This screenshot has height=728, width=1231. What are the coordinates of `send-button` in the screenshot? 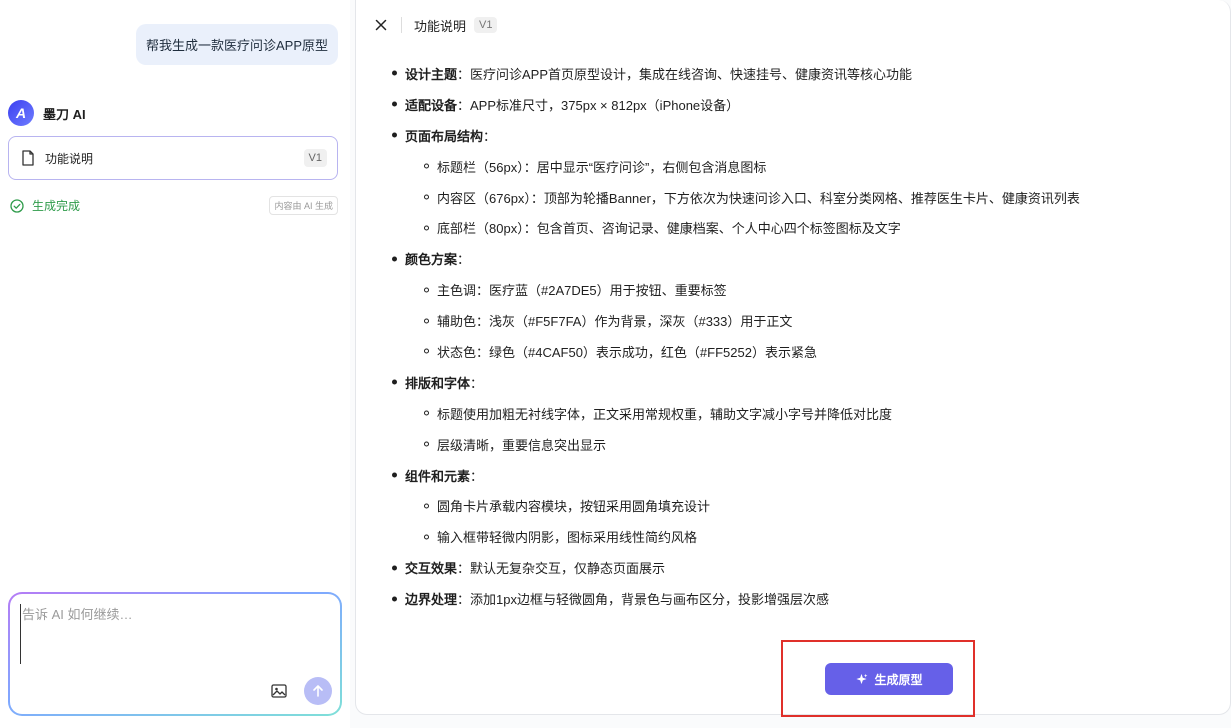 It's located at (318, 691).